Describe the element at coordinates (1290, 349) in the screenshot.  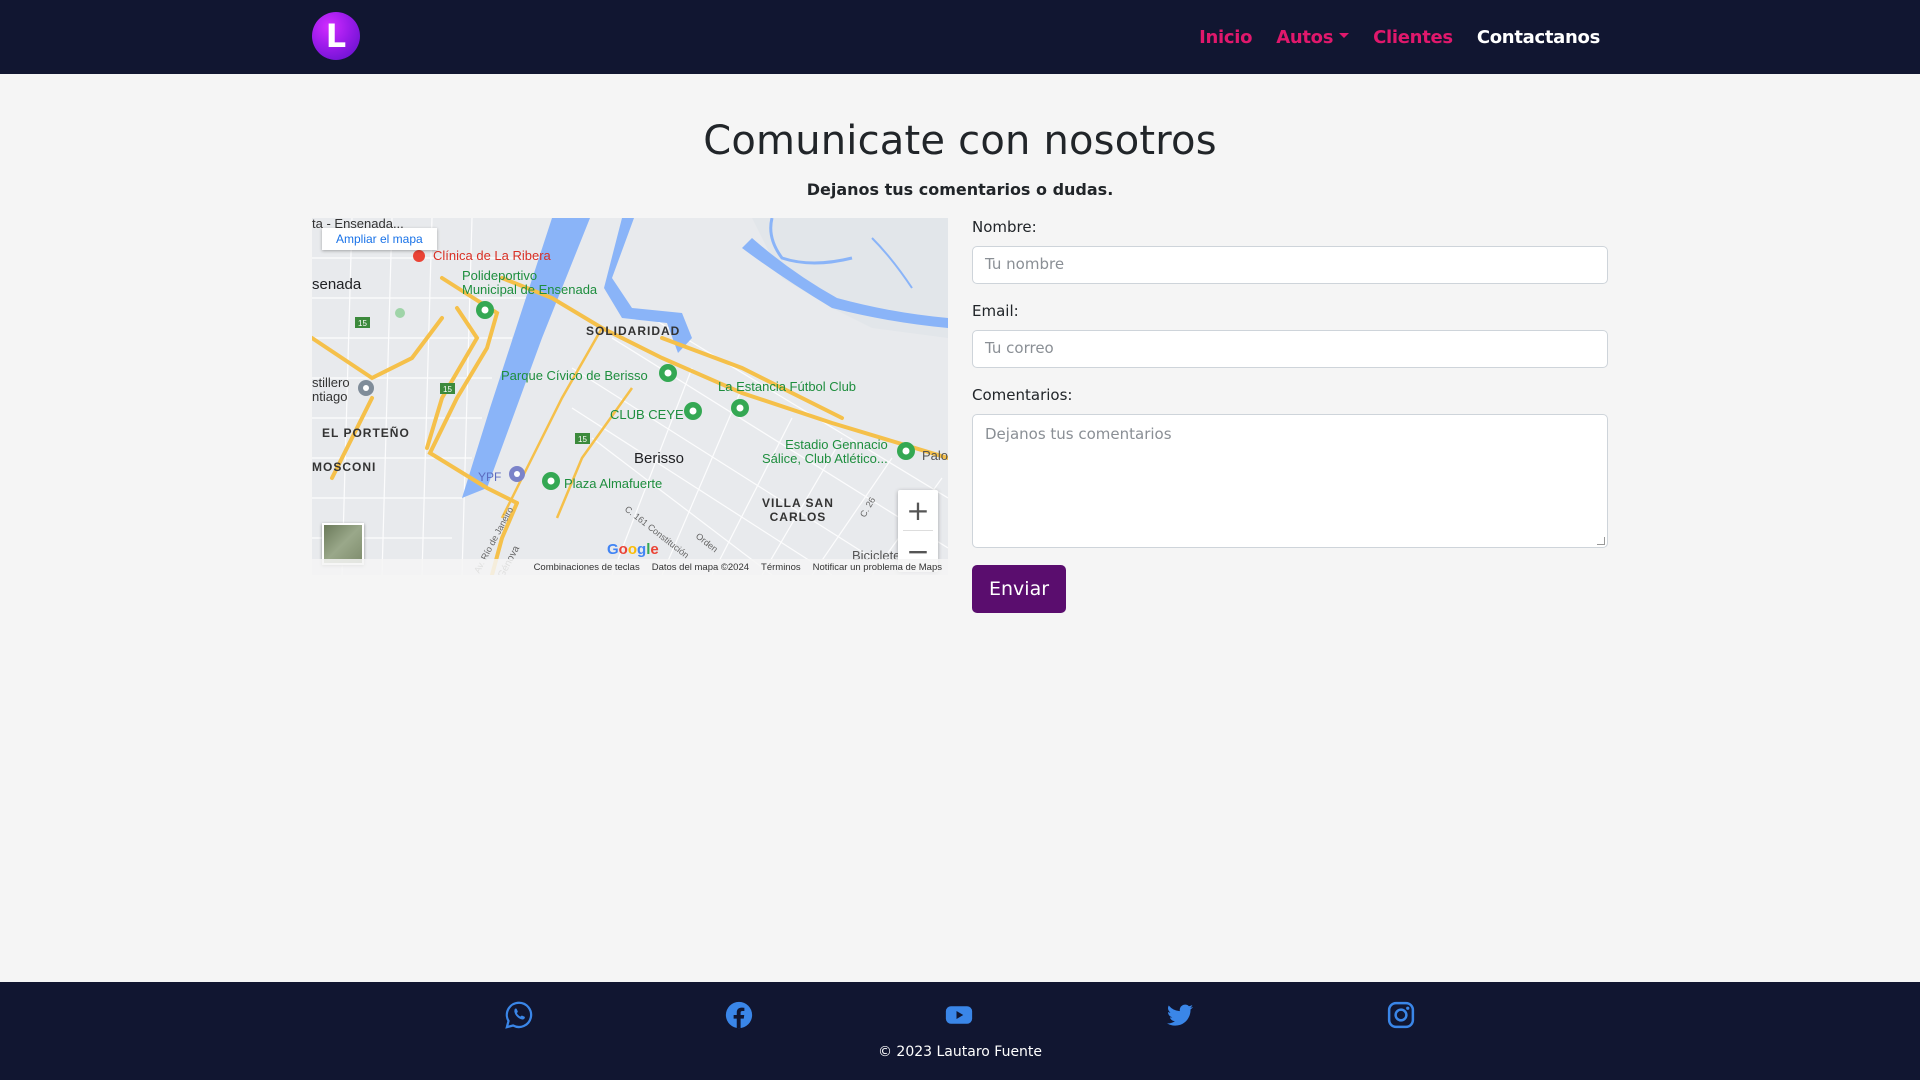
I see `email-field: Tu correo` at that location.